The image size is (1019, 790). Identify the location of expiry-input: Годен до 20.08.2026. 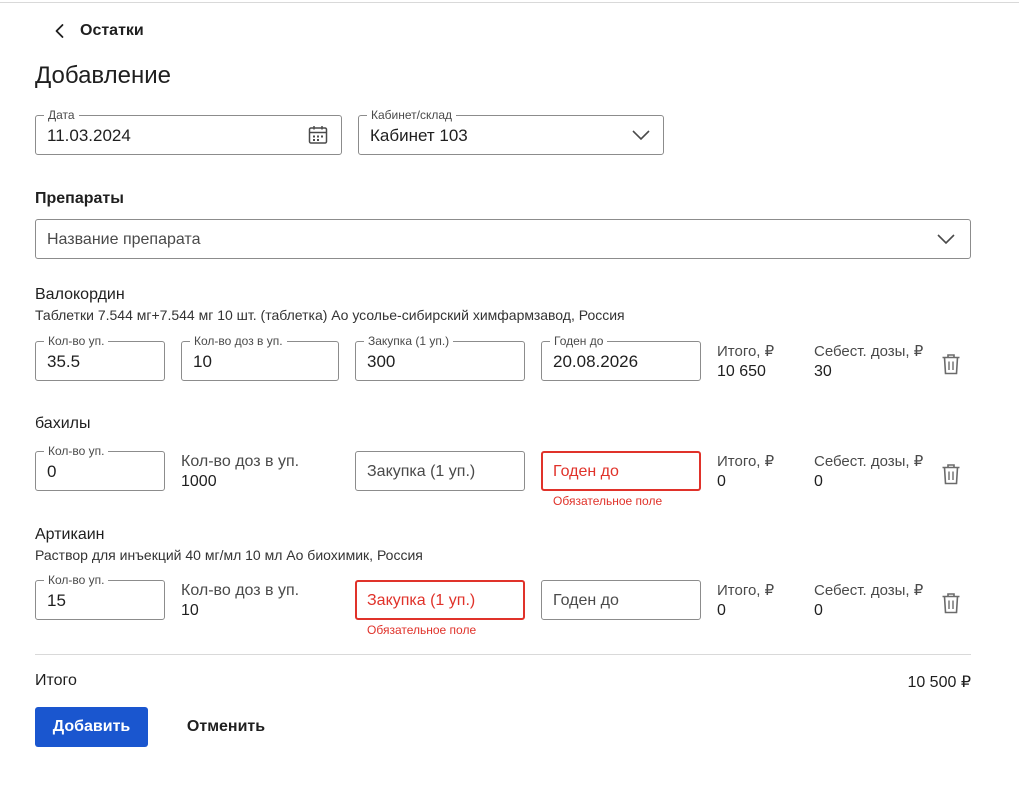
(621, 357).